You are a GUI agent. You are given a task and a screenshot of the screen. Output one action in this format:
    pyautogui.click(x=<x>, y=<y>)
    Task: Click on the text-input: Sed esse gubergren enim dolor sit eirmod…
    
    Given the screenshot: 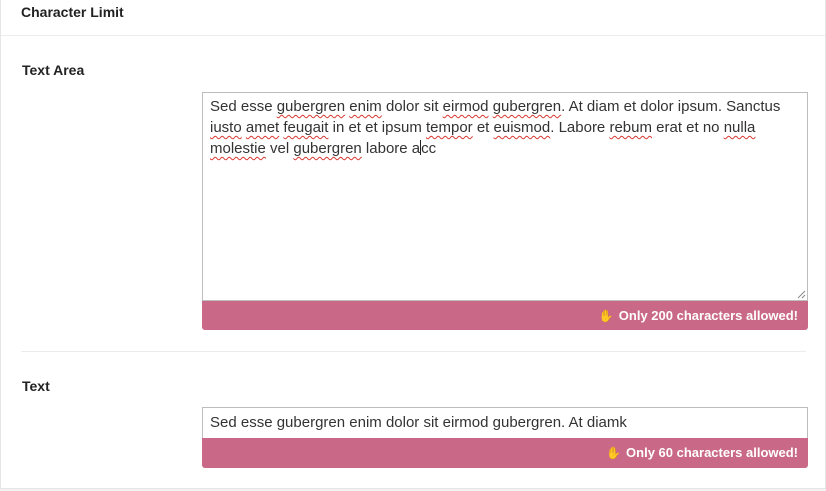 What is the action you would take?
    pyautogui.click(x=505, y=422)
    